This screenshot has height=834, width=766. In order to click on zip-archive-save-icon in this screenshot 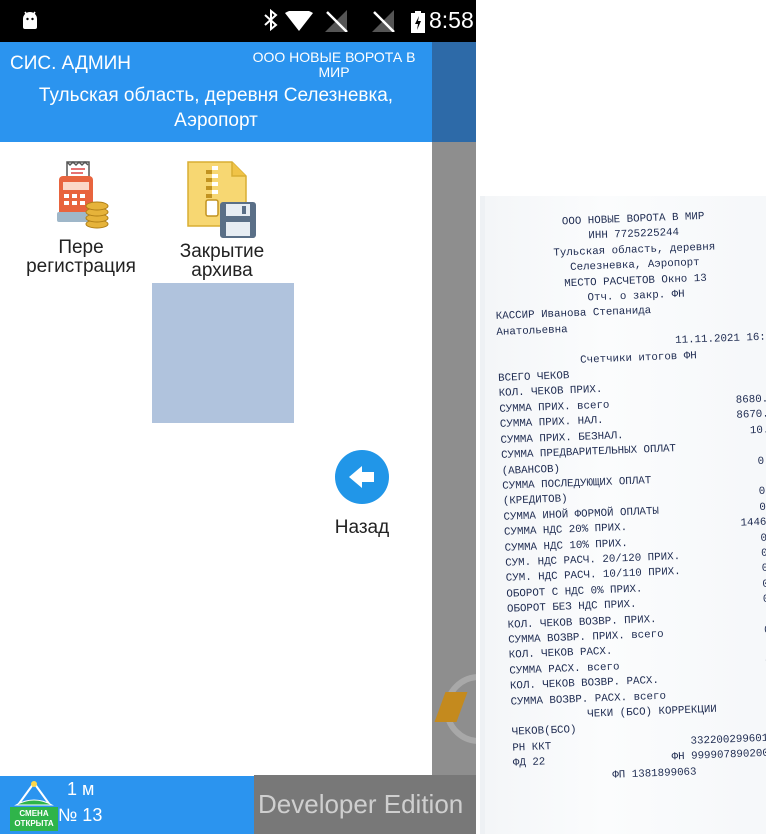, I will do `click(221, 199)`.